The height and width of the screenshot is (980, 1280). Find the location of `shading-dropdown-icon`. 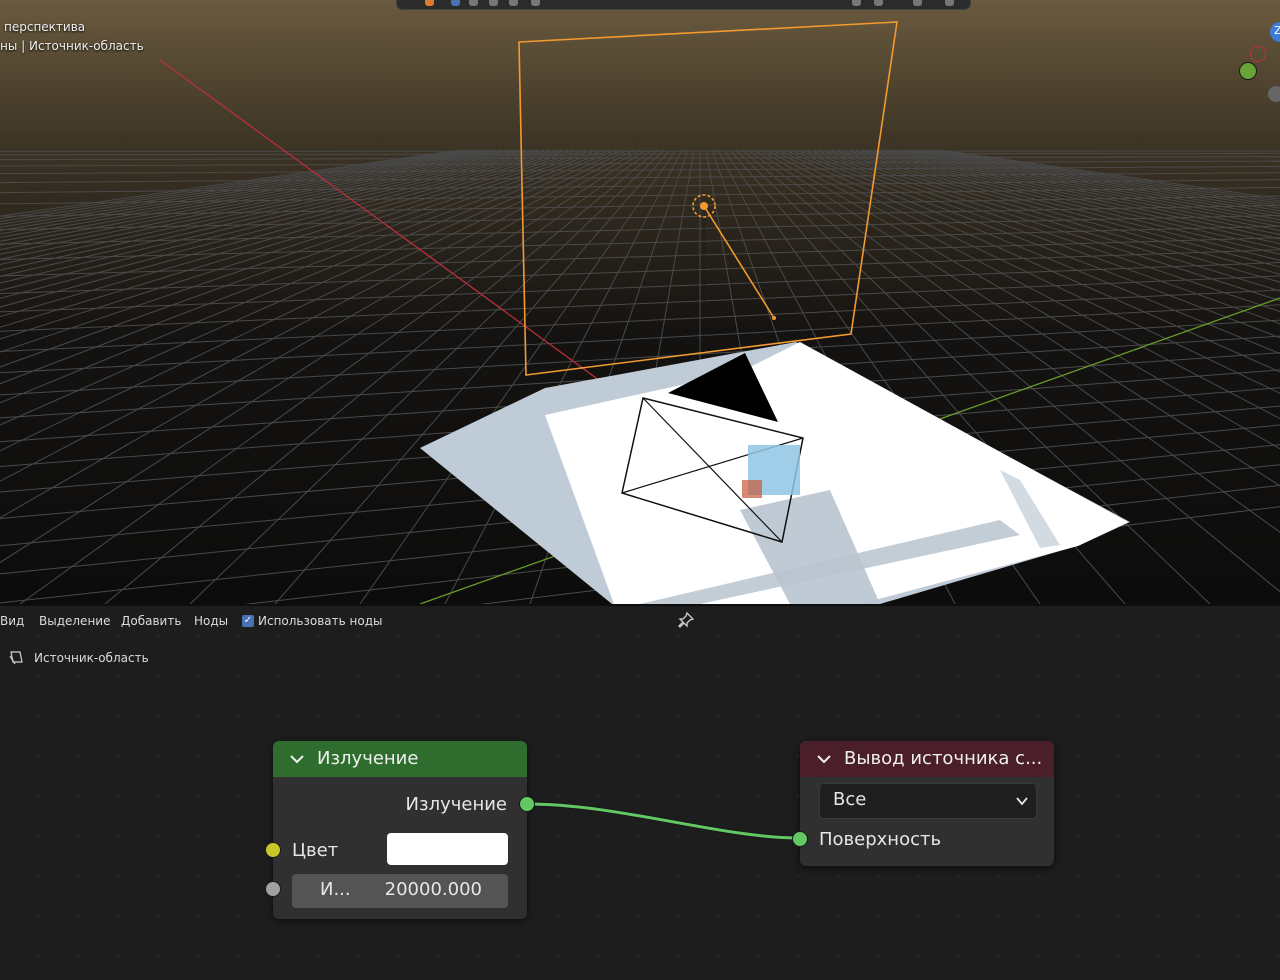

shading-dropdown-icon is located at coordinates (949, 3).